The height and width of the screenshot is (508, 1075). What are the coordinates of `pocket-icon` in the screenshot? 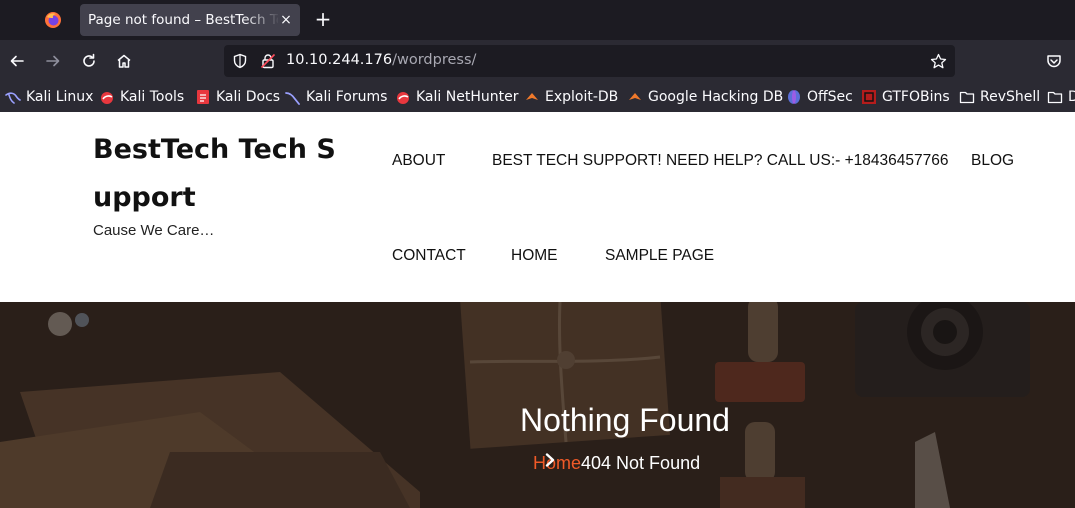 It's located at (1054, 61).